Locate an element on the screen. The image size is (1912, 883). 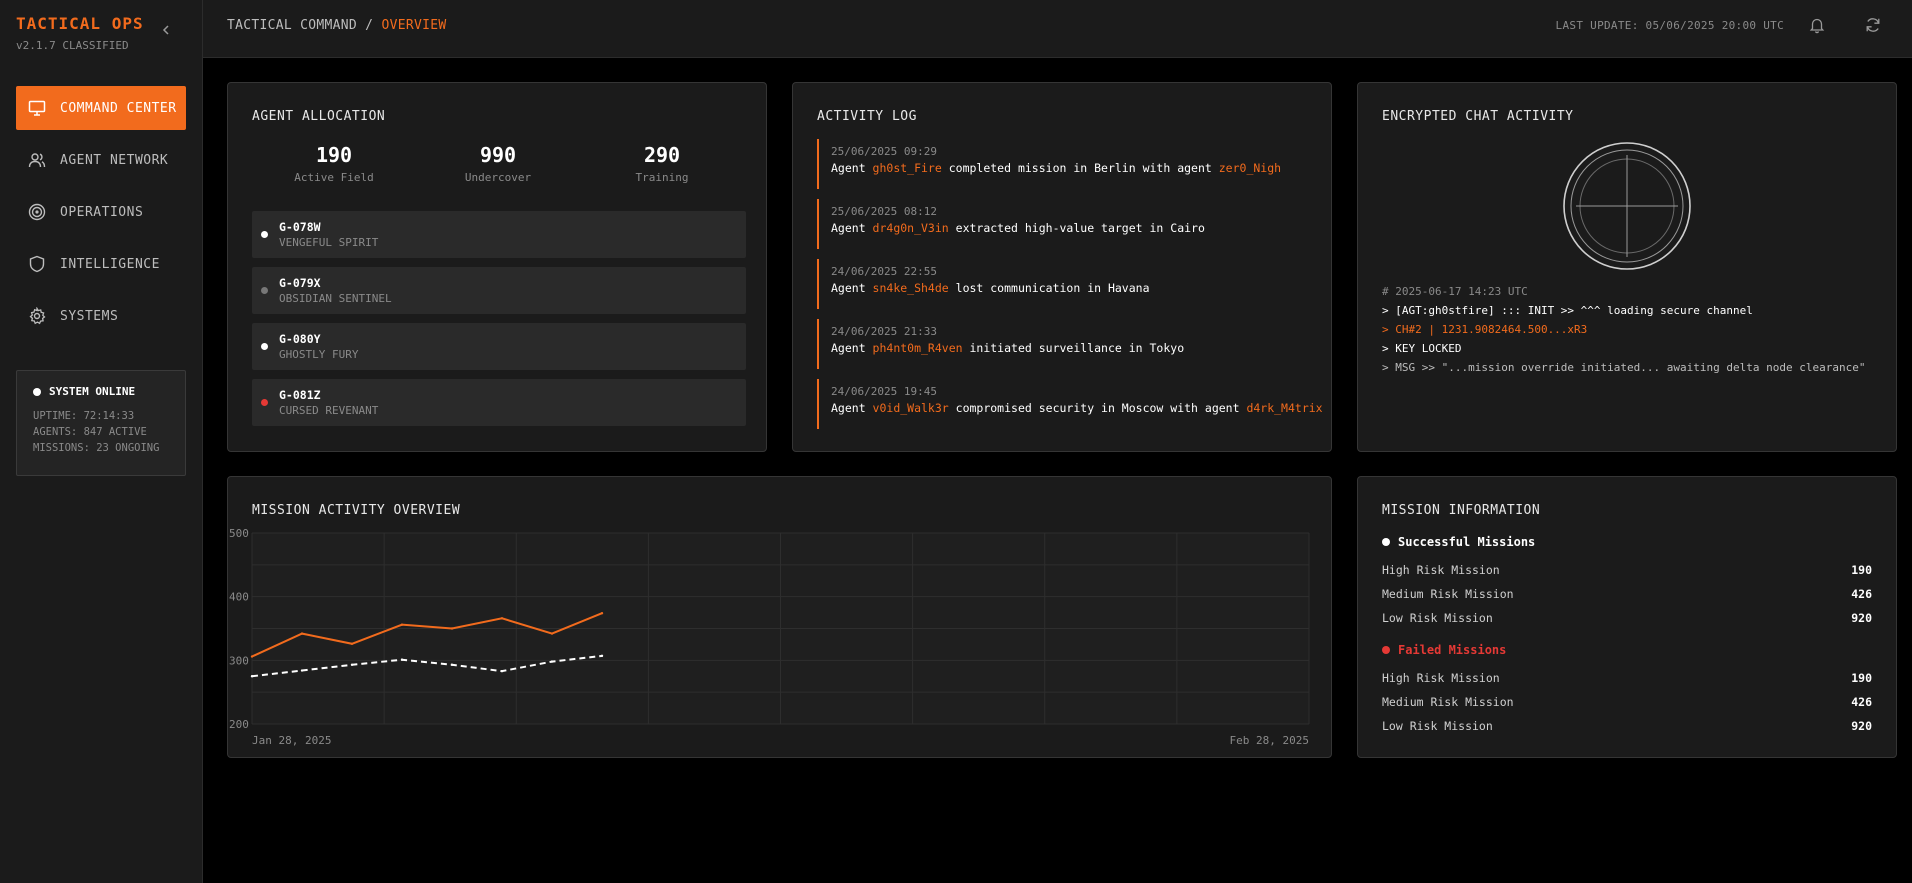
target-icon is located at coordinates (37, 212).